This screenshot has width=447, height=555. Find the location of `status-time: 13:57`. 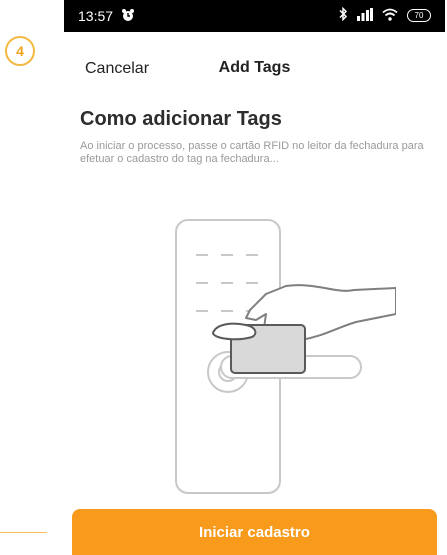

status-time: 13:57 is located at coordinates (96, 16).